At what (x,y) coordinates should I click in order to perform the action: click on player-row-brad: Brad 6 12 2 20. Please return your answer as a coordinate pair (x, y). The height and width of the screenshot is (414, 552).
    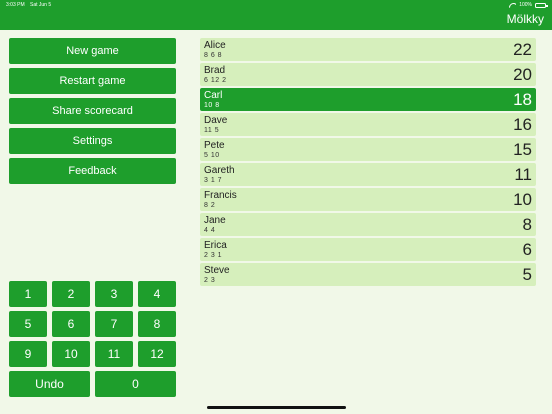
    Looking at the image, I should click on (368, 74).